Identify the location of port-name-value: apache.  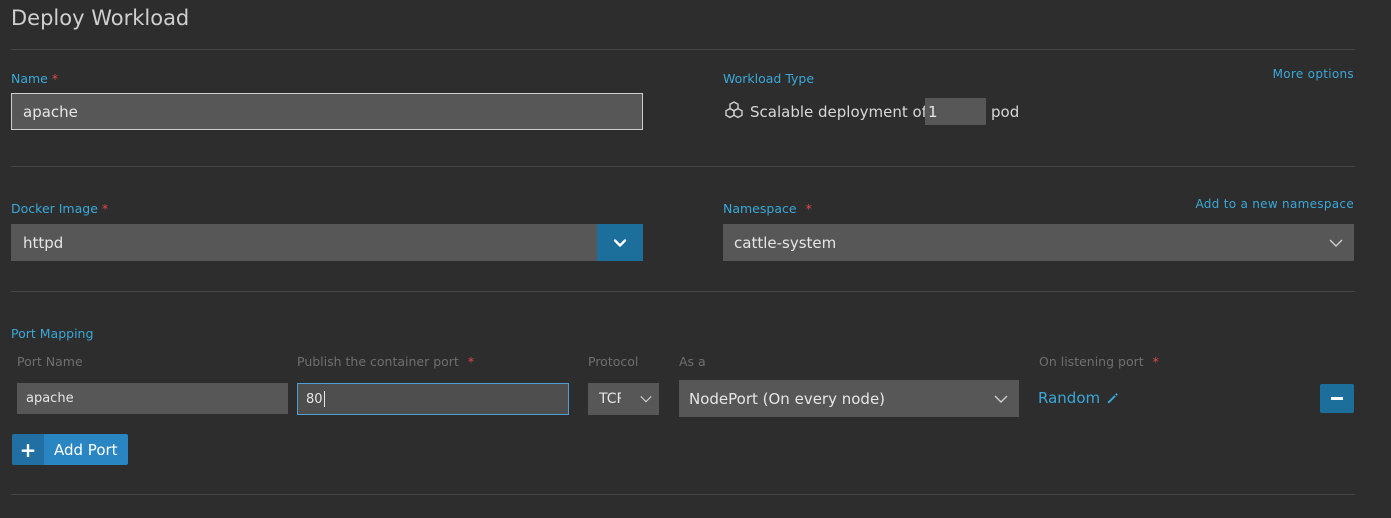
(50, 398).